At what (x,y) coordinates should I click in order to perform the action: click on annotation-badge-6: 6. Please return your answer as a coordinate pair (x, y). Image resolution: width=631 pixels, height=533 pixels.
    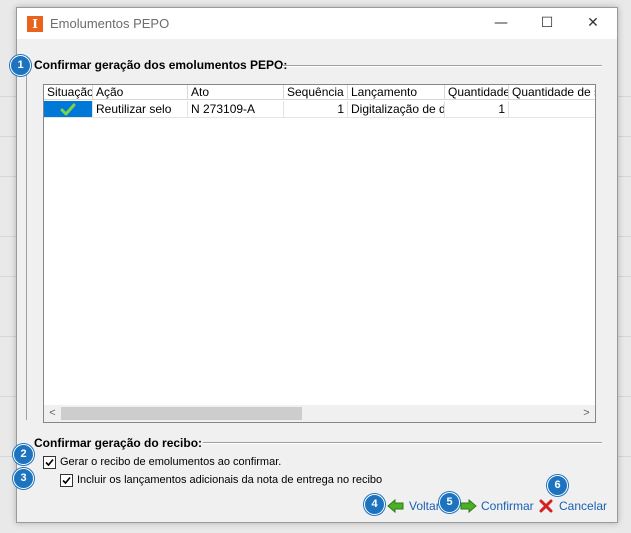
    Looking at the image, I should click on (557, 485).